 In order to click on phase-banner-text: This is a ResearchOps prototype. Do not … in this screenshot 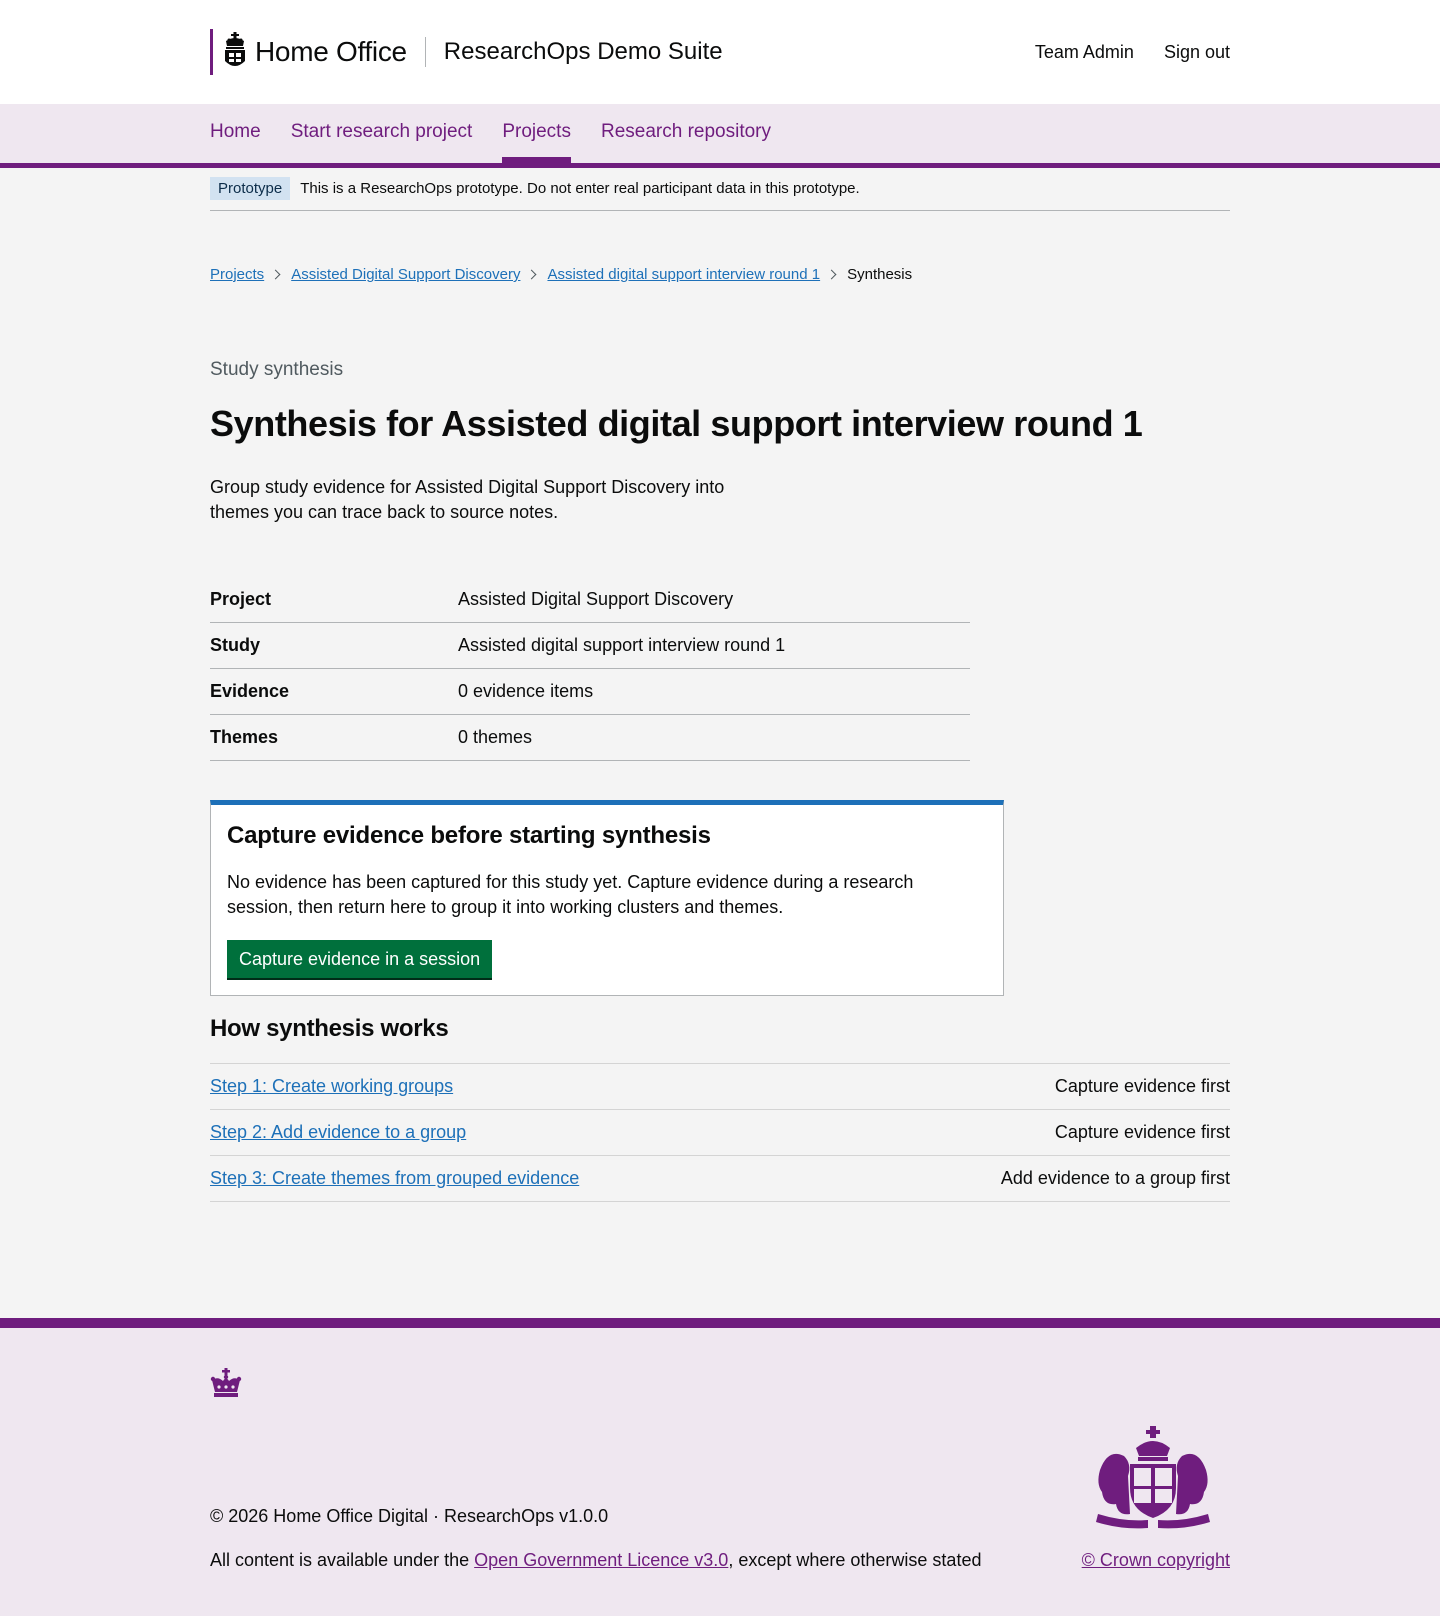, I will do `click(580, 188)`.